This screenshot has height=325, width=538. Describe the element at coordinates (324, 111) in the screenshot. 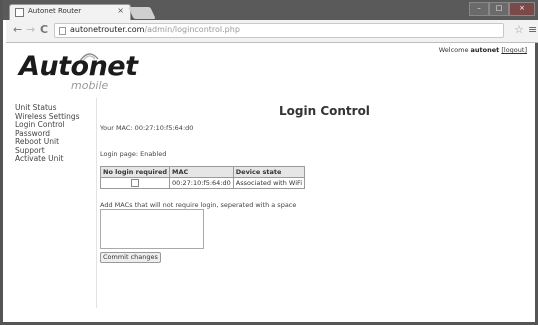

I see `page-title: Login Control` at that location.